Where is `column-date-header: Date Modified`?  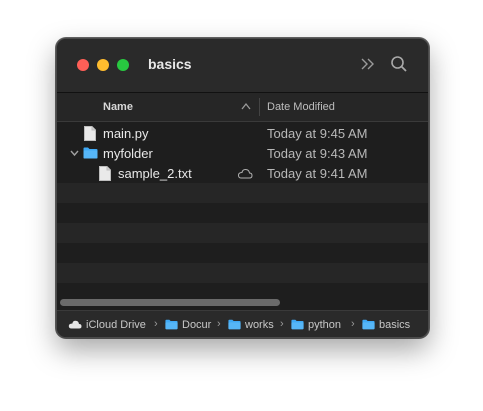 column-date-header: Date Modified is located at coordinates (301, 107).